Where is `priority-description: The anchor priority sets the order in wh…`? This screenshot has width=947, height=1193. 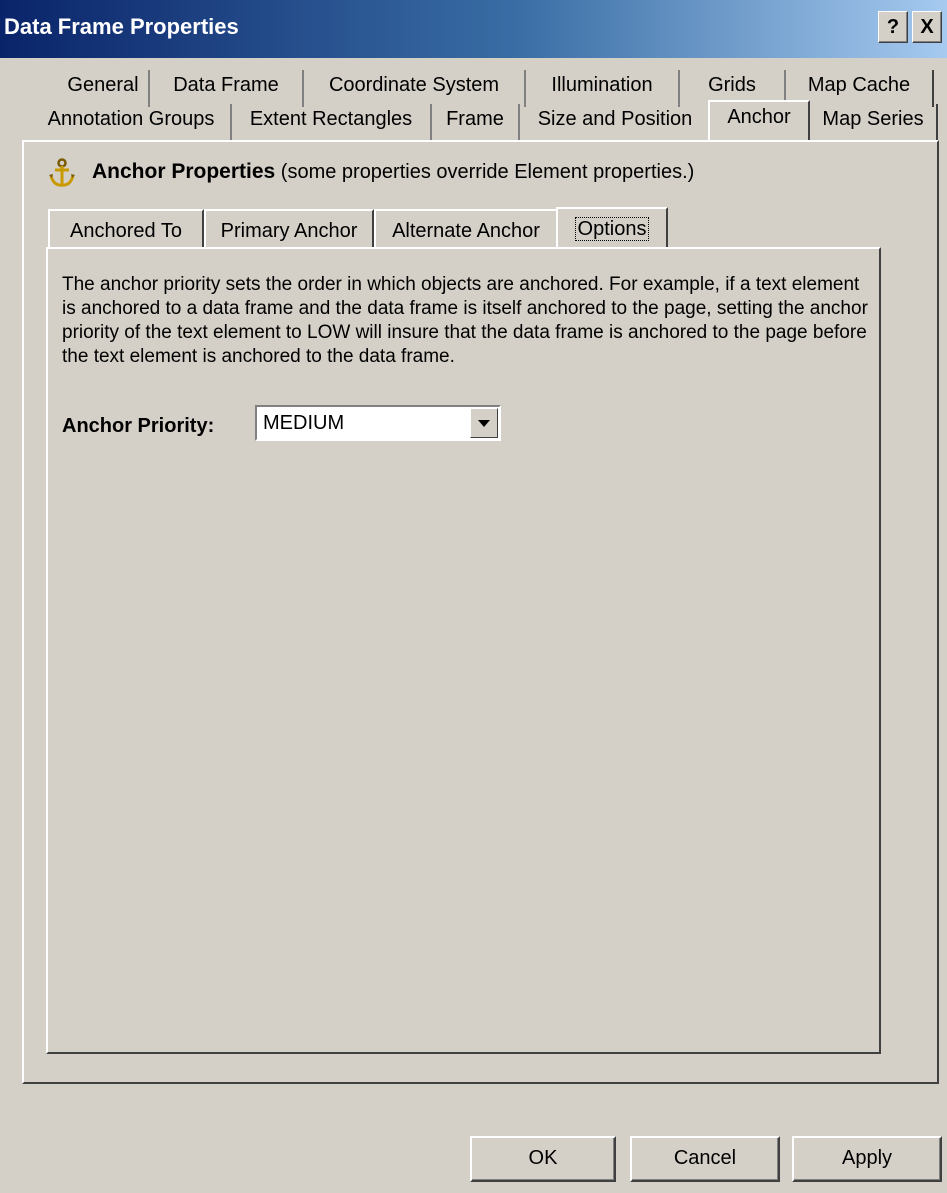
priority-description: The anchor priority sets the order in wh… is located at coordinates (465, 320).